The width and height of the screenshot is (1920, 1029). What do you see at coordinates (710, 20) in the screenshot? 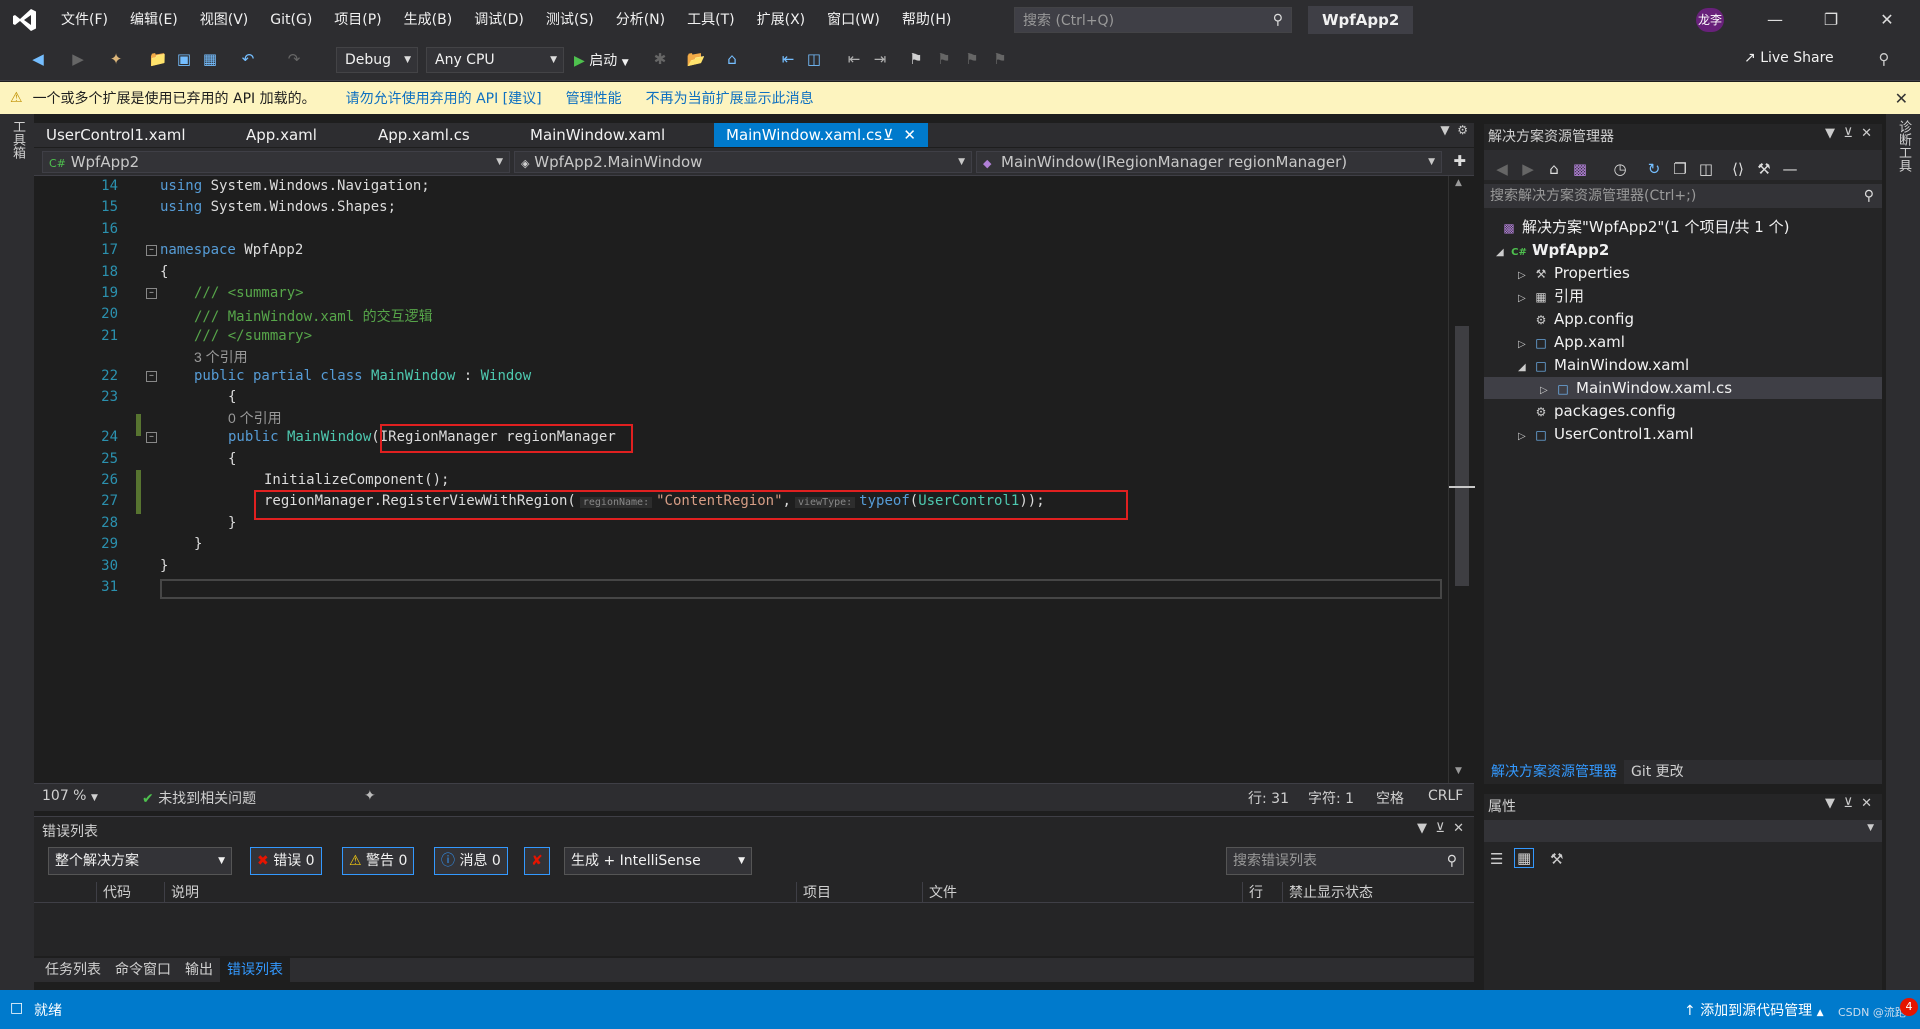
I see `menu-tools: 工具(T)` at bounding box center [710, 20].